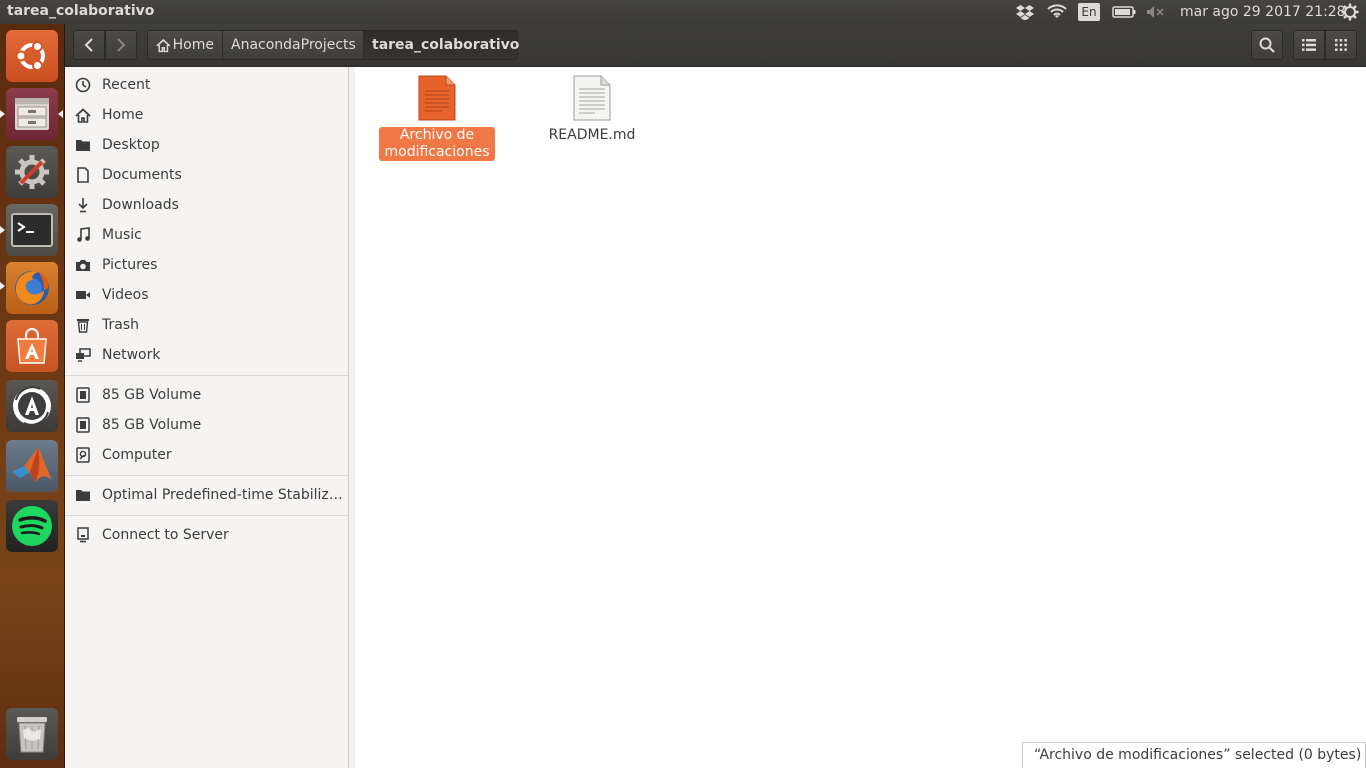 The width and height of the screenshot is (1366, 768). I want to click on sidebar-item-label: Home, so click(123, 115).